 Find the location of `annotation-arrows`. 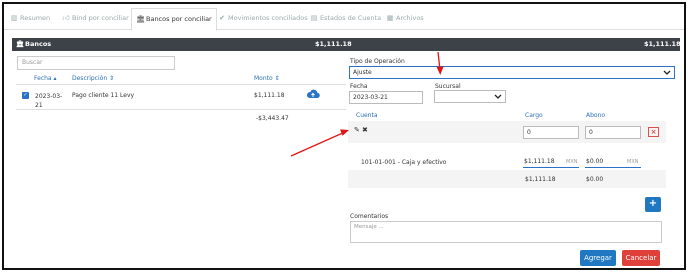

annotation-arrows is located at coordinates (367, 104).